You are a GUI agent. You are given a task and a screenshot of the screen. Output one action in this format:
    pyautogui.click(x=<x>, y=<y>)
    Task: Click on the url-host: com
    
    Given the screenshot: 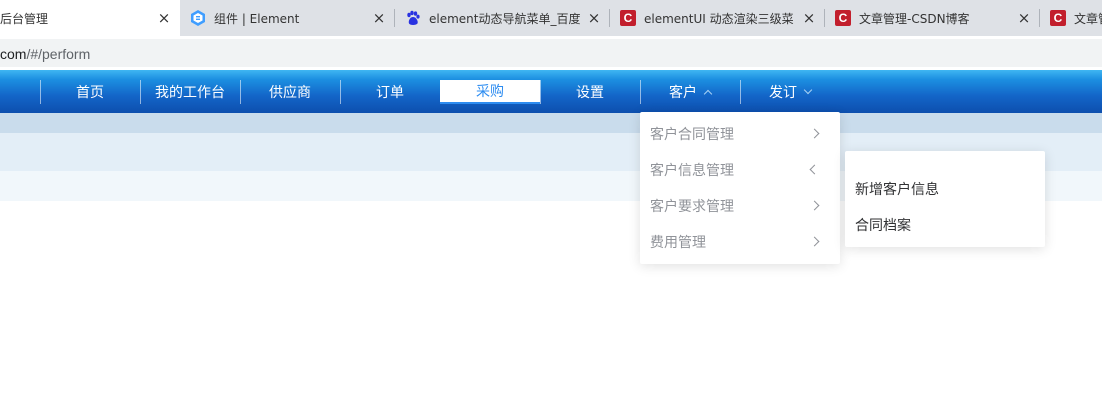 What is the action you would take?
    pyautogui.click(x=13, y=54)
    